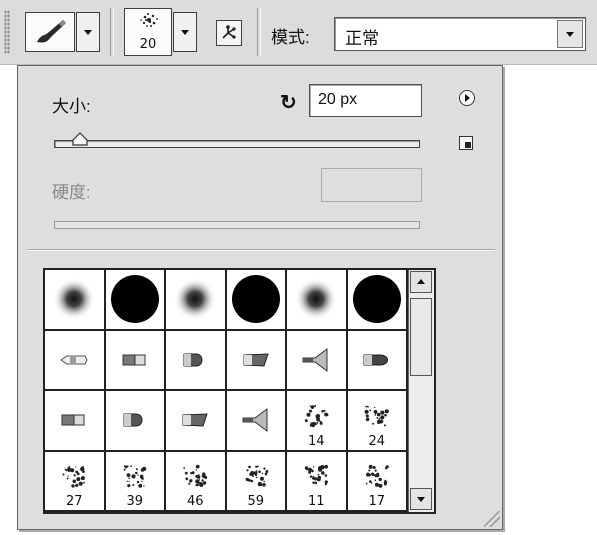 Image resolution: width=597 pixels, height=535 pixels. Describe the element at coordinates (421, 337) in the screenshot. I see `scroll-thumb` at that location.